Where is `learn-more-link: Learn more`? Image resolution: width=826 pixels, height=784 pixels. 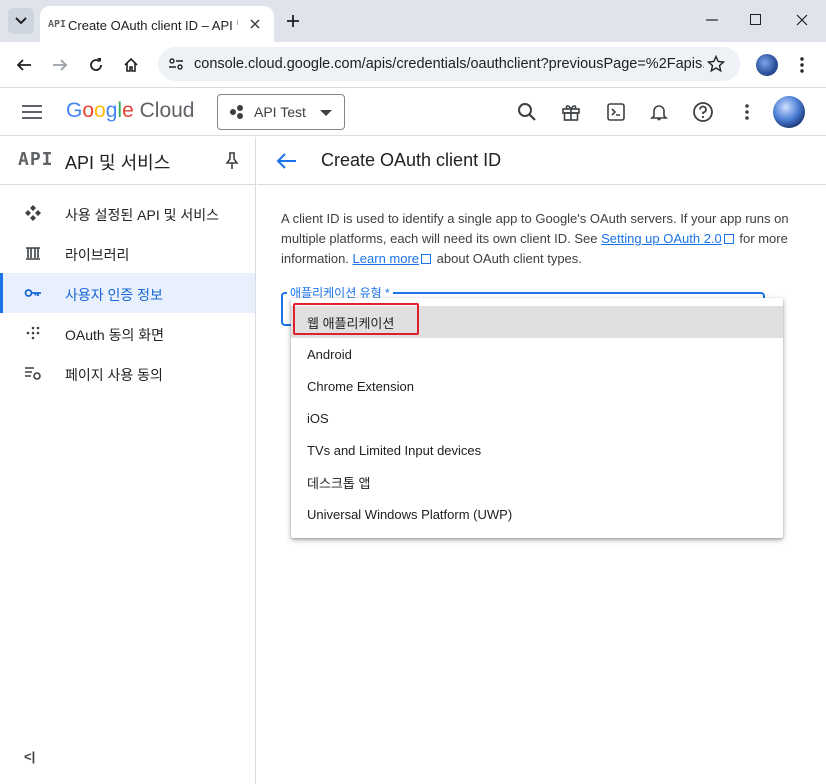
learn-more-link: Learn more is located at coordinates (386, 258).